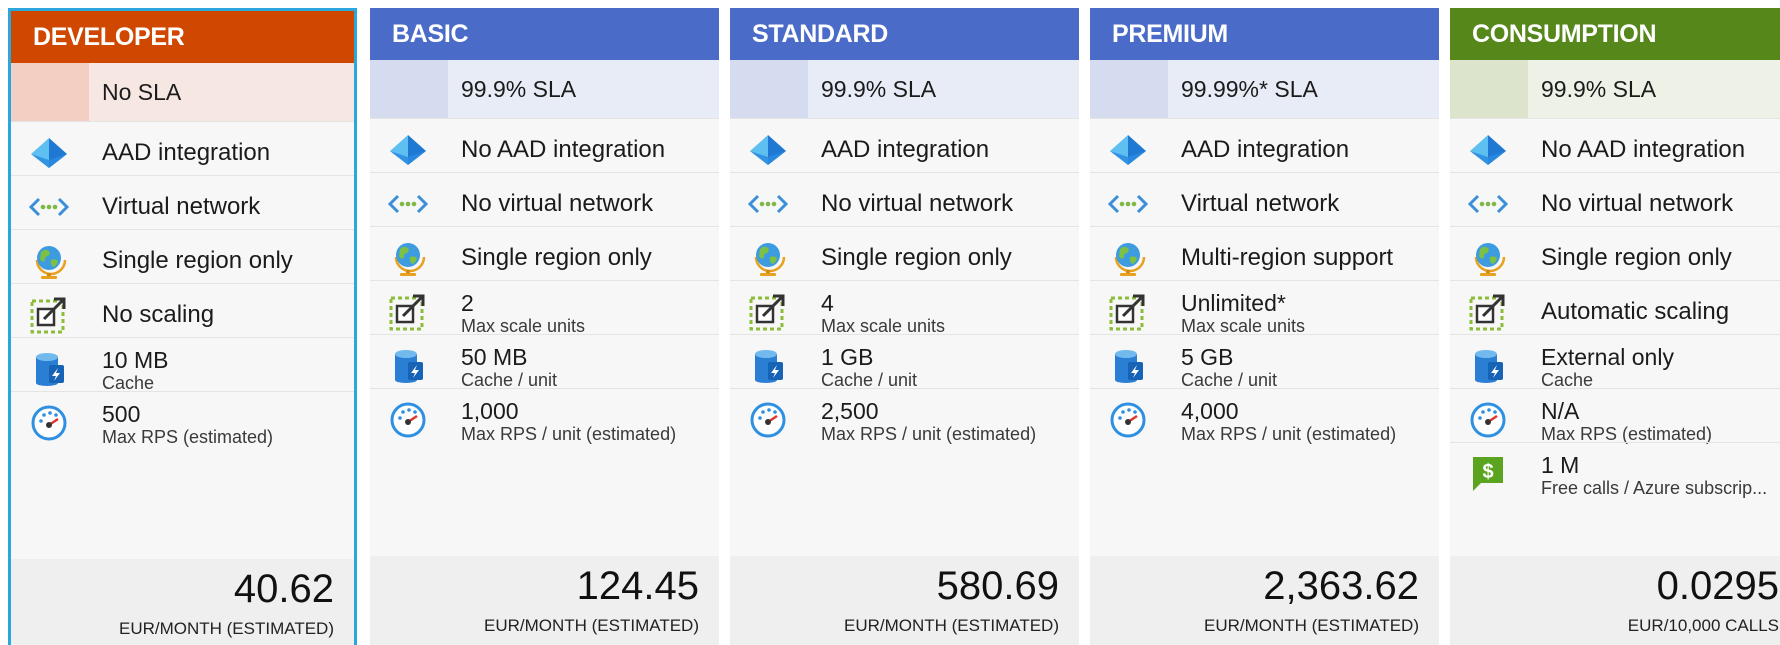 The height and width of the screenshot is (645, 1780). Describe the element at coordinates (142, 92) in the screenshot. I see `sla-text: No SLA` at that location.